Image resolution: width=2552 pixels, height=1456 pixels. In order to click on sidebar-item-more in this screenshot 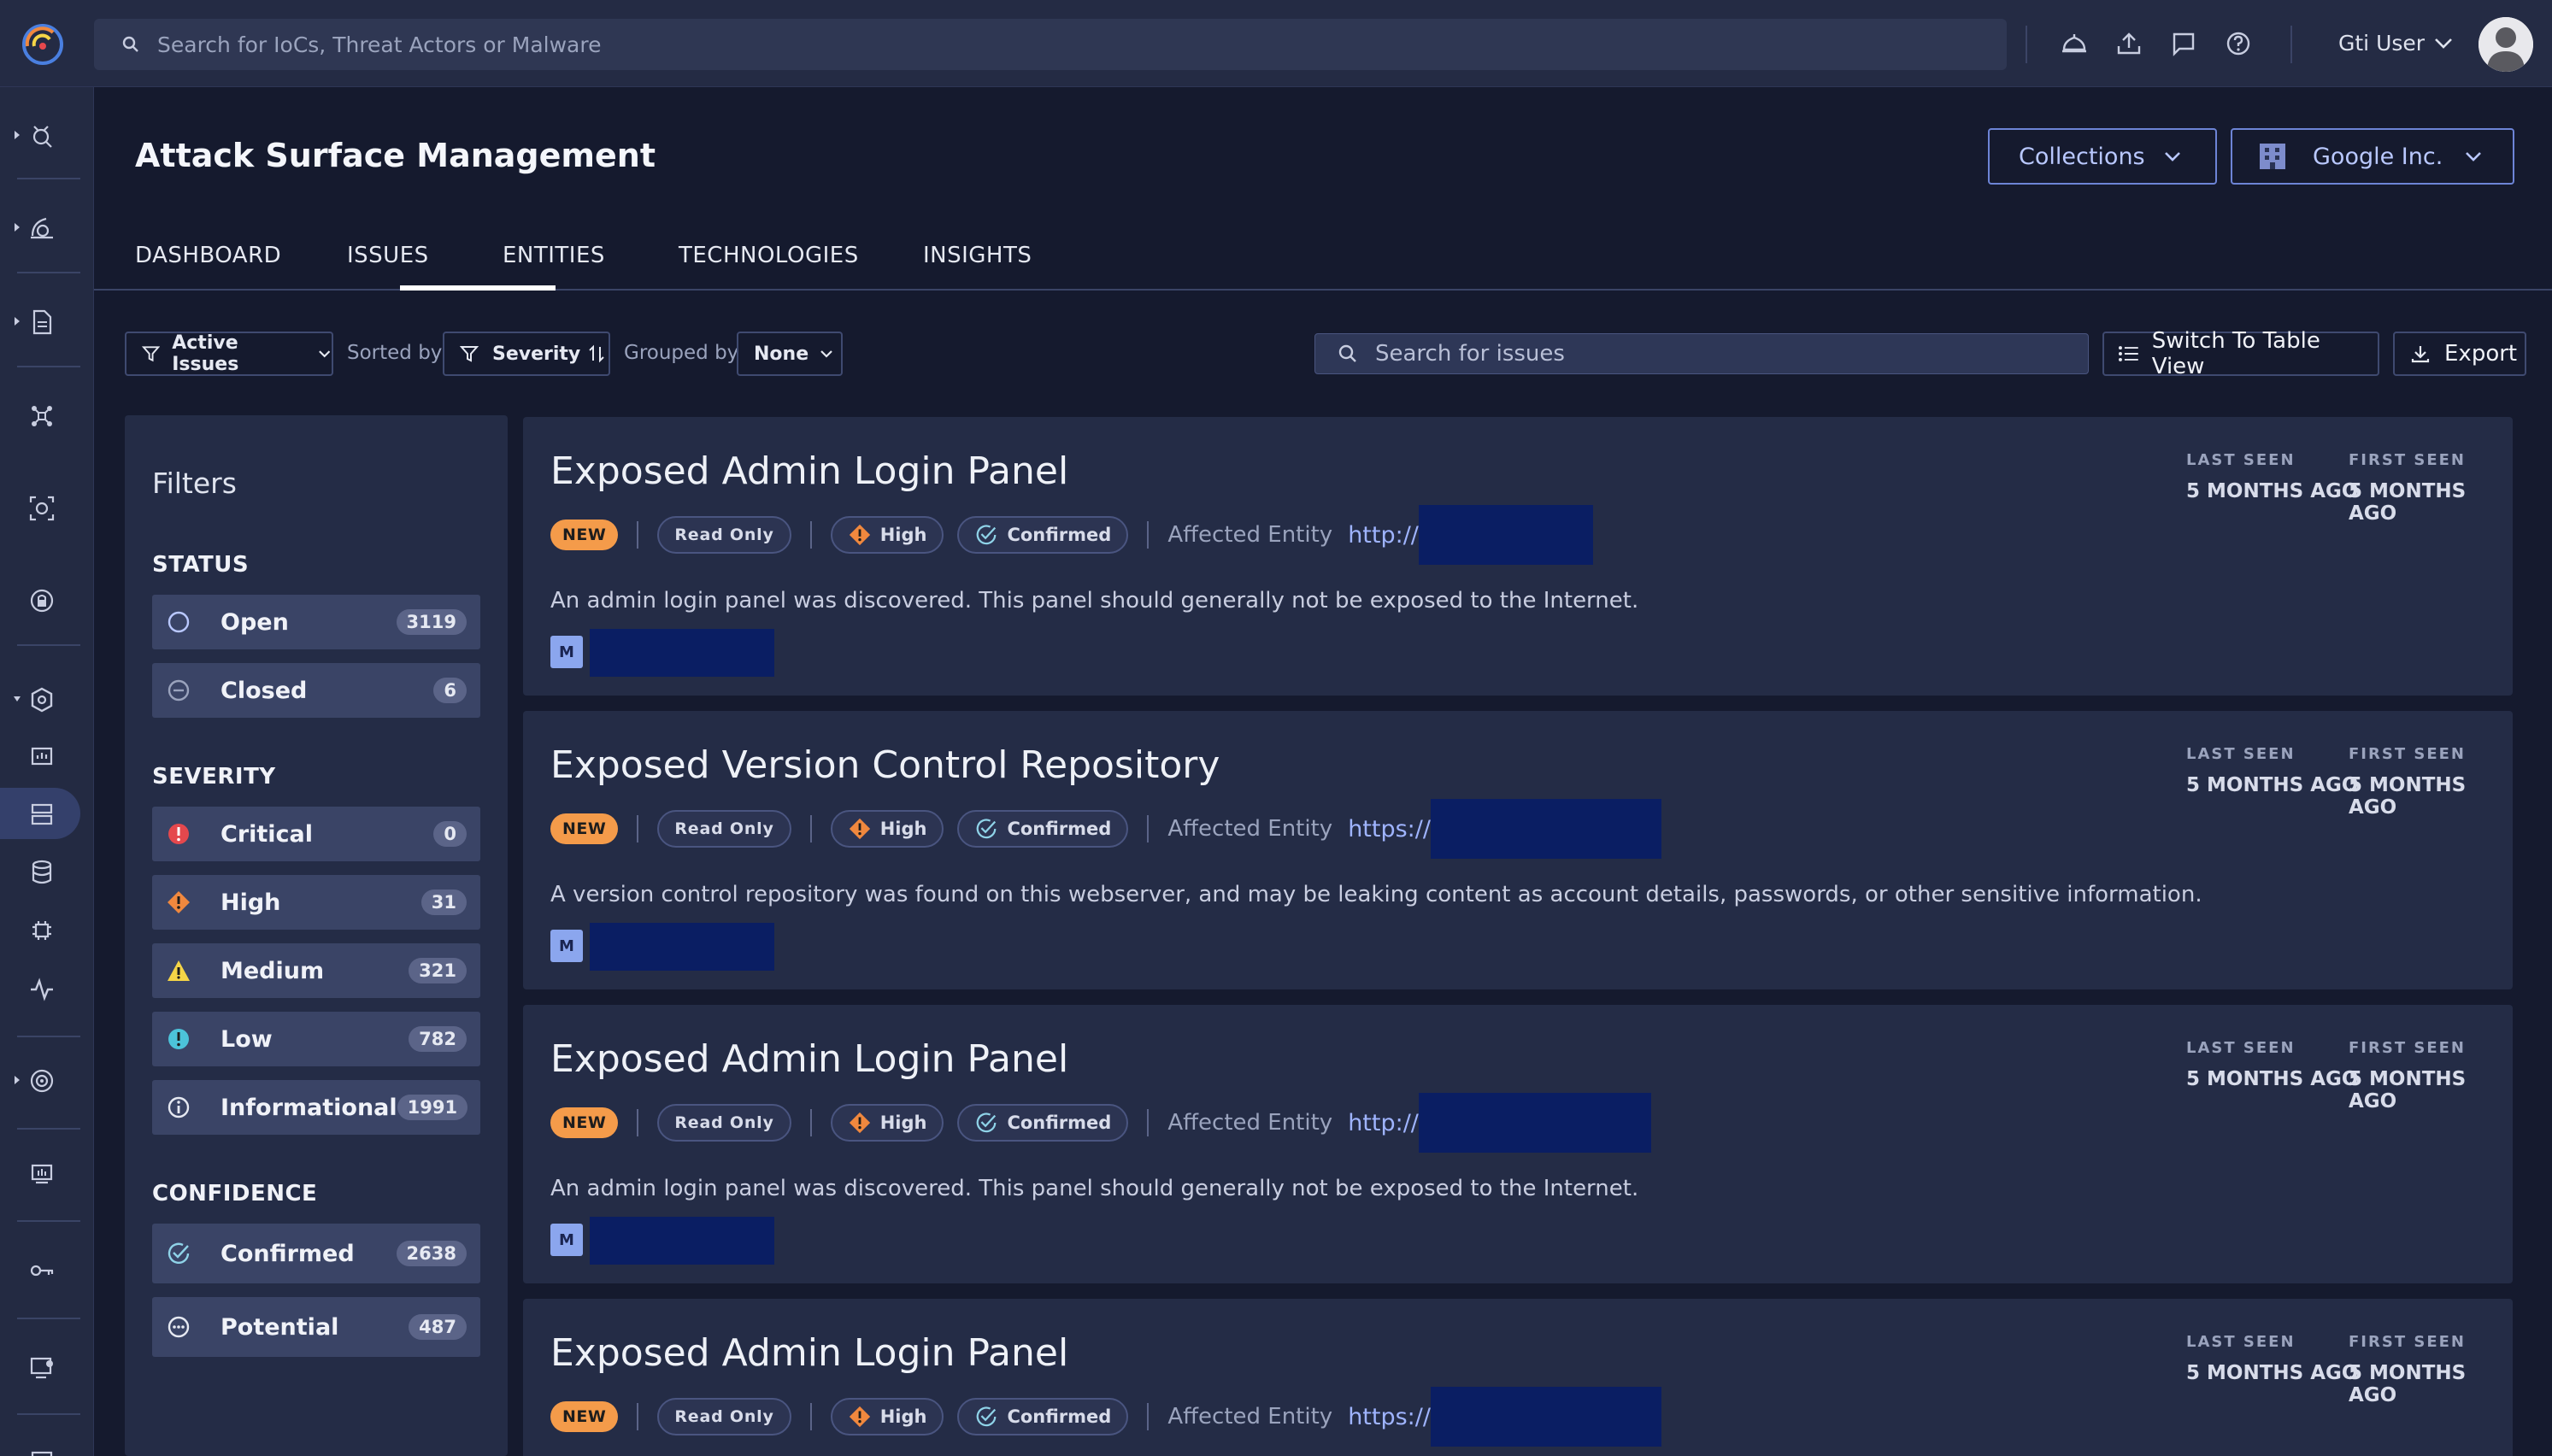, I will do `click(47, 1445)`.